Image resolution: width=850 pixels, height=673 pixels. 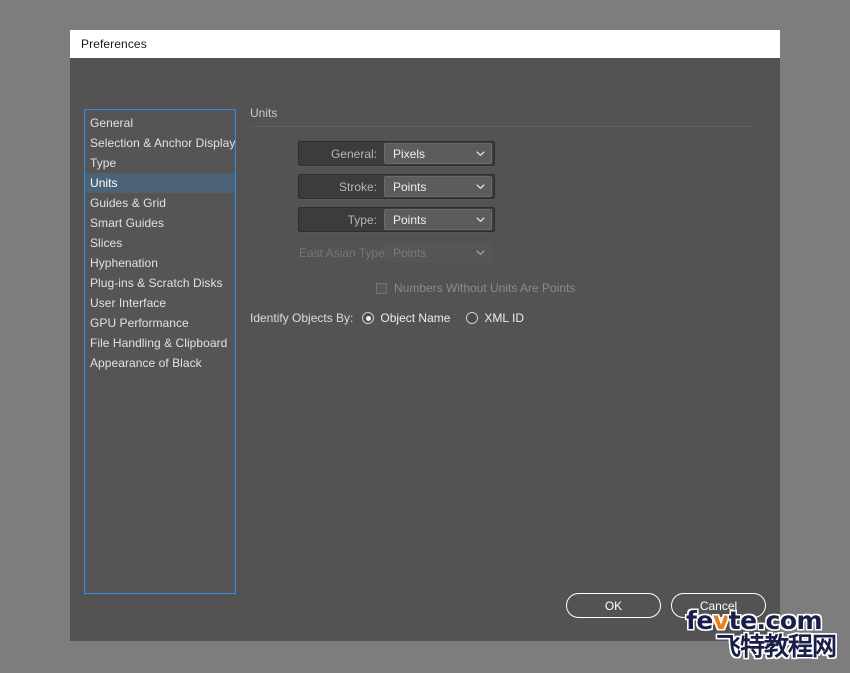 I want to click on sidebar-item-label: Selection & Anchor Display, so click(x=163, y=143).